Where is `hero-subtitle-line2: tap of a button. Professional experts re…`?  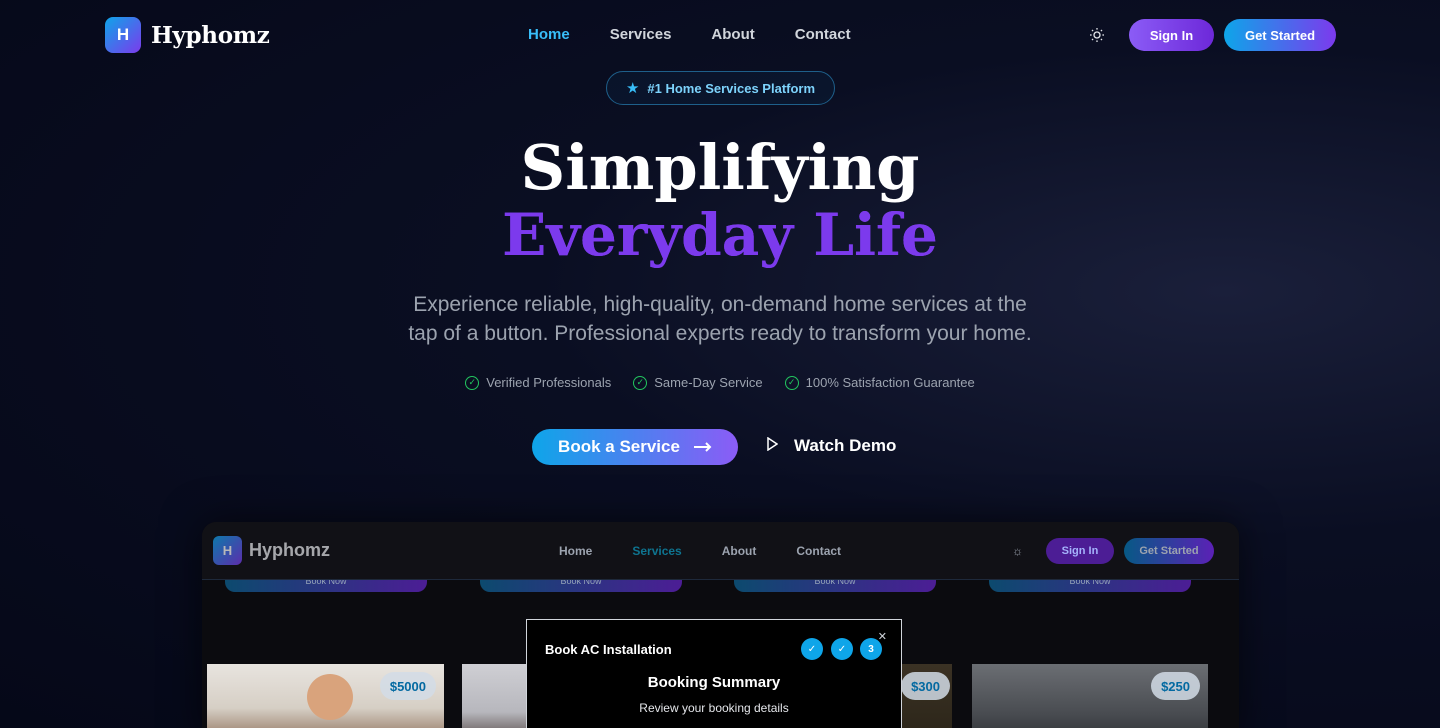 hero-subtitle-line2: tap of a button. Professional experts re… is located at coordinates (720, 333).